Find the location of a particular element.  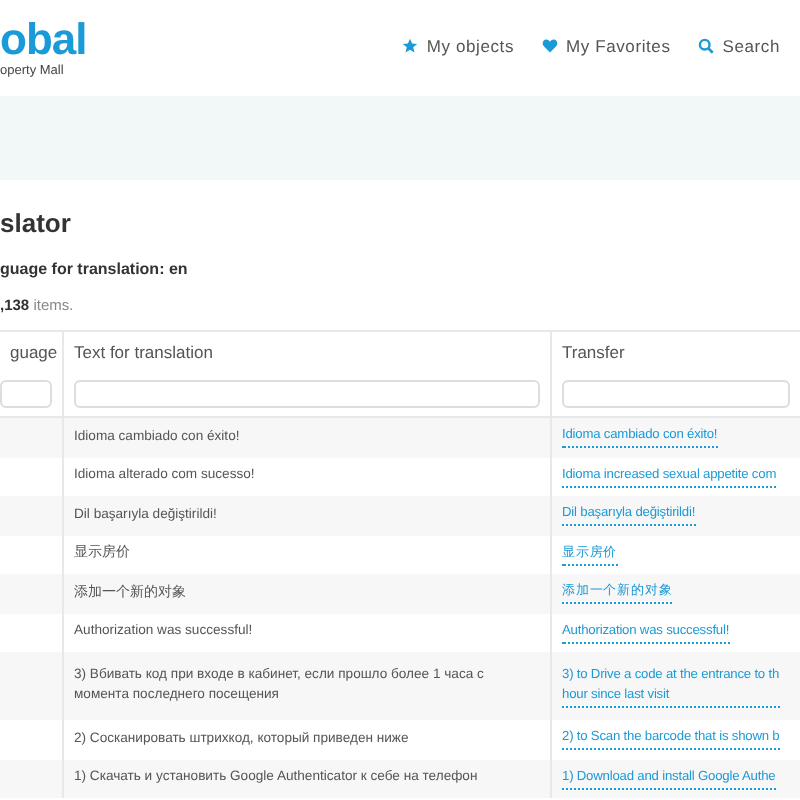

column-header: guage is located at coordinates (34, 351).